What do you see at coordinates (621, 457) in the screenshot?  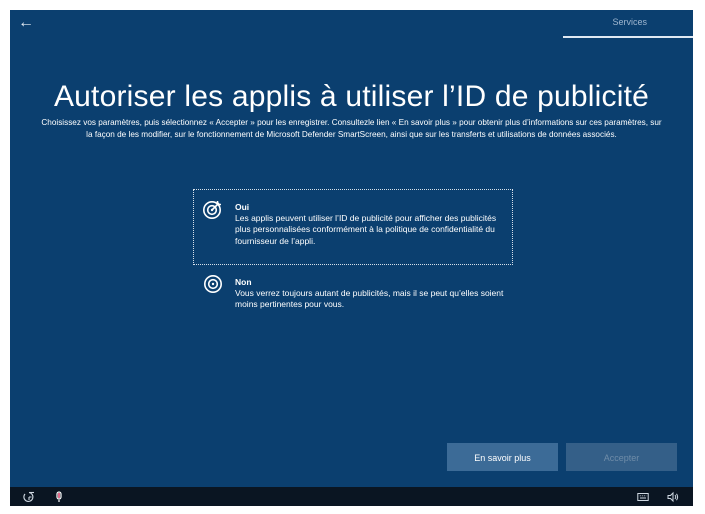 I see `accept-button: Accepter` at bounding box center [621, 457].